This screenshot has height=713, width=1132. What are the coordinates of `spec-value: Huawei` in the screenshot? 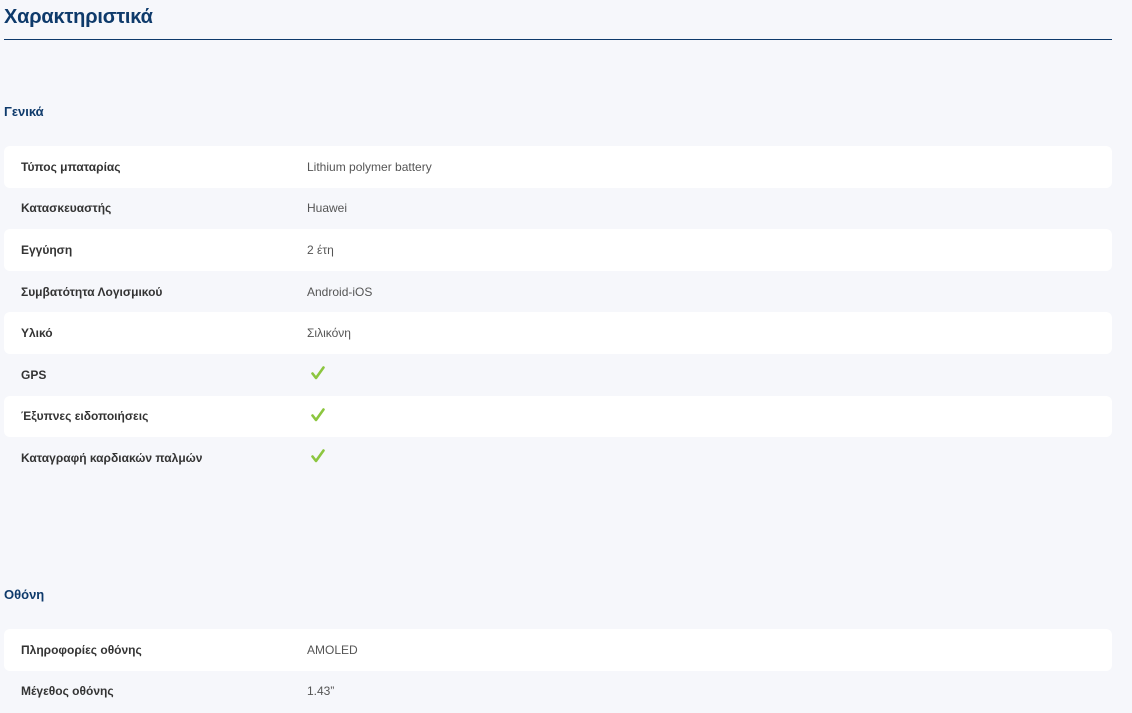 It's located at (327, 208).